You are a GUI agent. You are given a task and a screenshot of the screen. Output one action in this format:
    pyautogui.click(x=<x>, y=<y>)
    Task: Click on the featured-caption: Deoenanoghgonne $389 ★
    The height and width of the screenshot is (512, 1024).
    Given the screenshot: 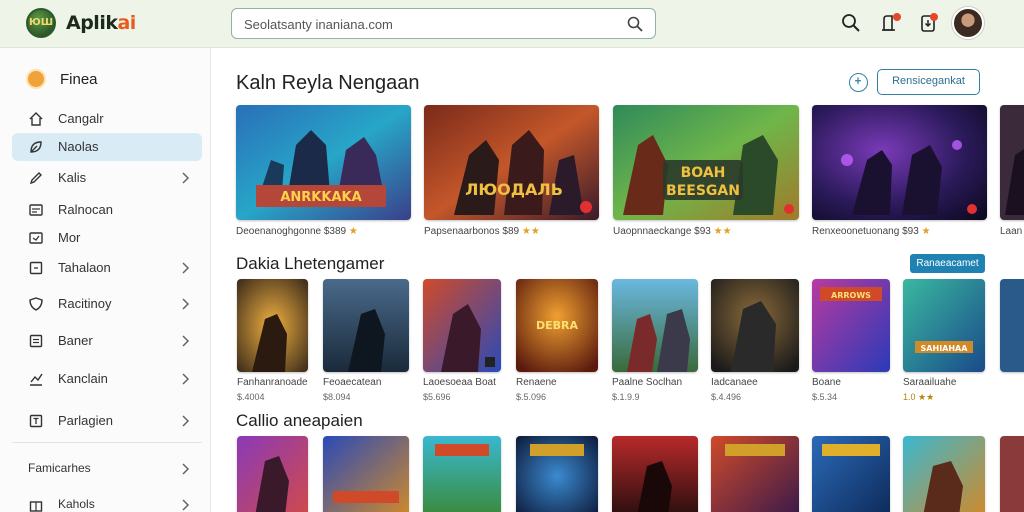 What is the action you would take?
    pyautogui.click(x=297, y=231)
    